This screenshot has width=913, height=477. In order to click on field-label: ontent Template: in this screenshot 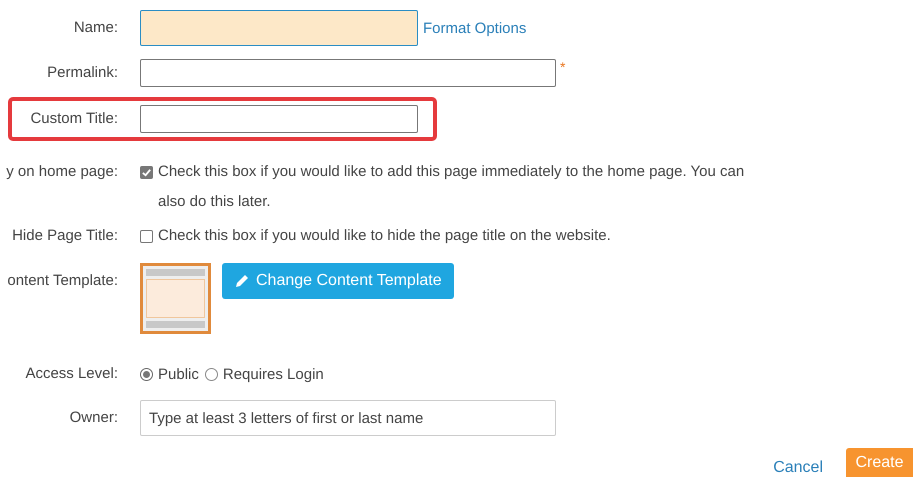, I will do `click(62, 281)`.